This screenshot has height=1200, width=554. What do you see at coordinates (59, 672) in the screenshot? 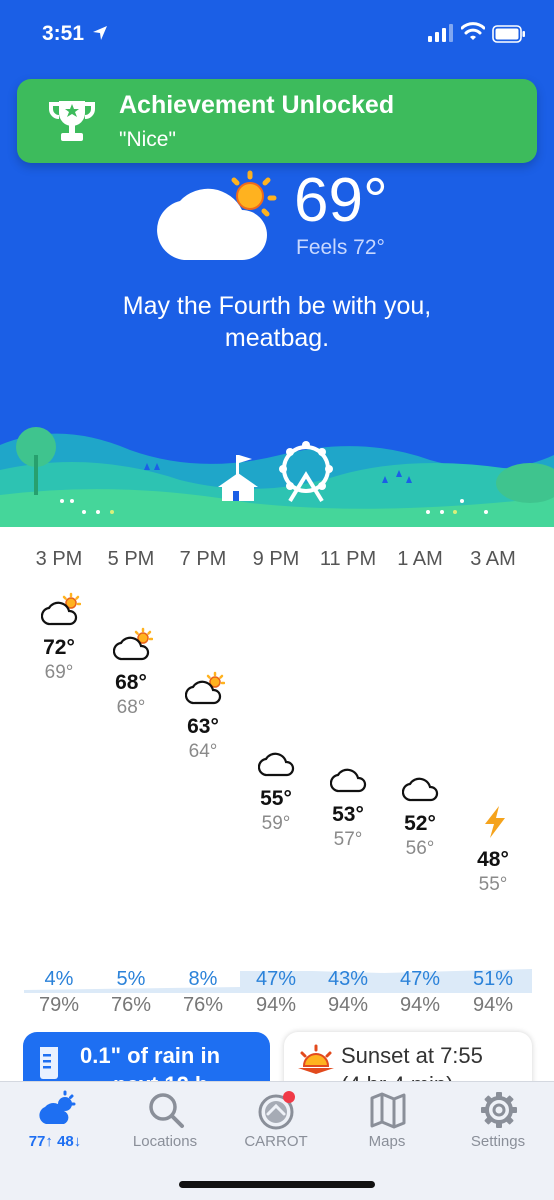
I see `hour-feels-like: 69°` at bounding box center [59, 672].